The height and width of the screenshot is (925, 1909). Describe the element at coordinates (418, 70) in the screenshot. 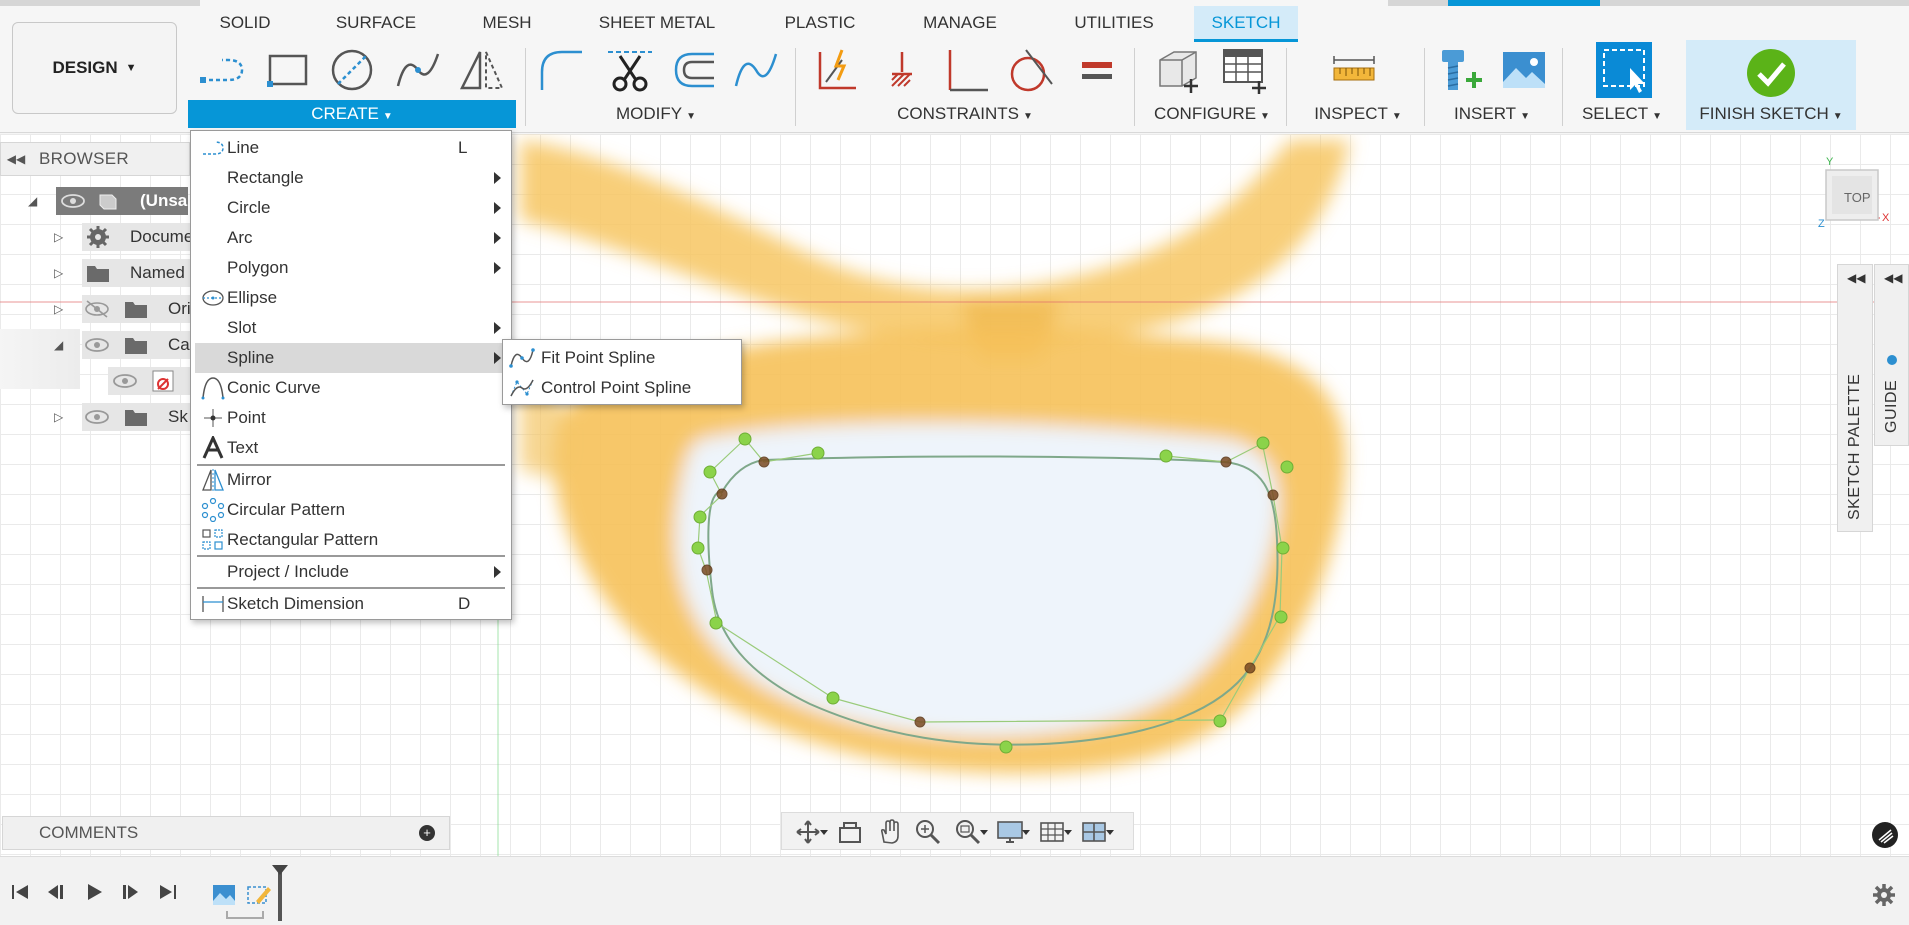

I see `spline-tool-icon` at that location.